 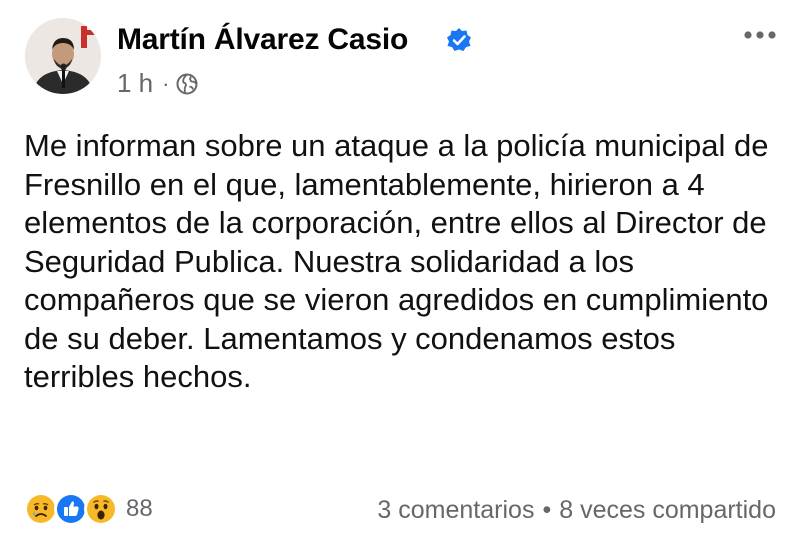 What do you see at coordinates (157, 83) in the screenshot?
I see `post-meta: 1 h ·` at bounding box center [157, 83].